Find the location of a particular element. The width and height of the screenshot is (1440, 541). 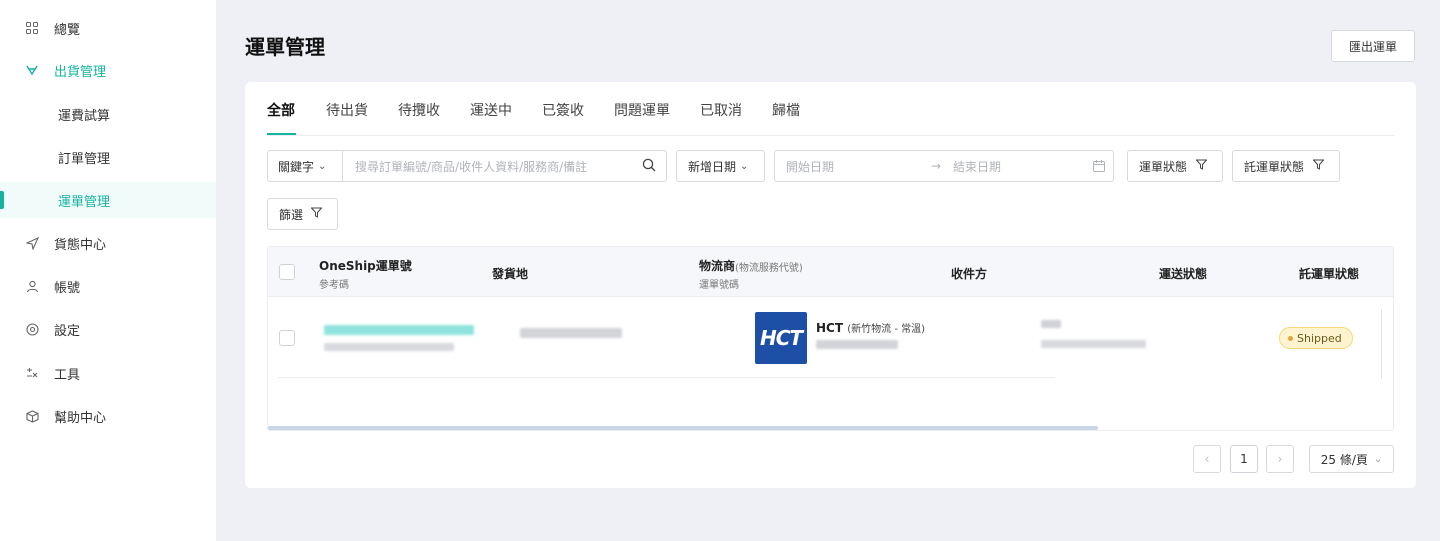

column-delivery-status: 運送狀態 is located at coordinates (1183, 274).